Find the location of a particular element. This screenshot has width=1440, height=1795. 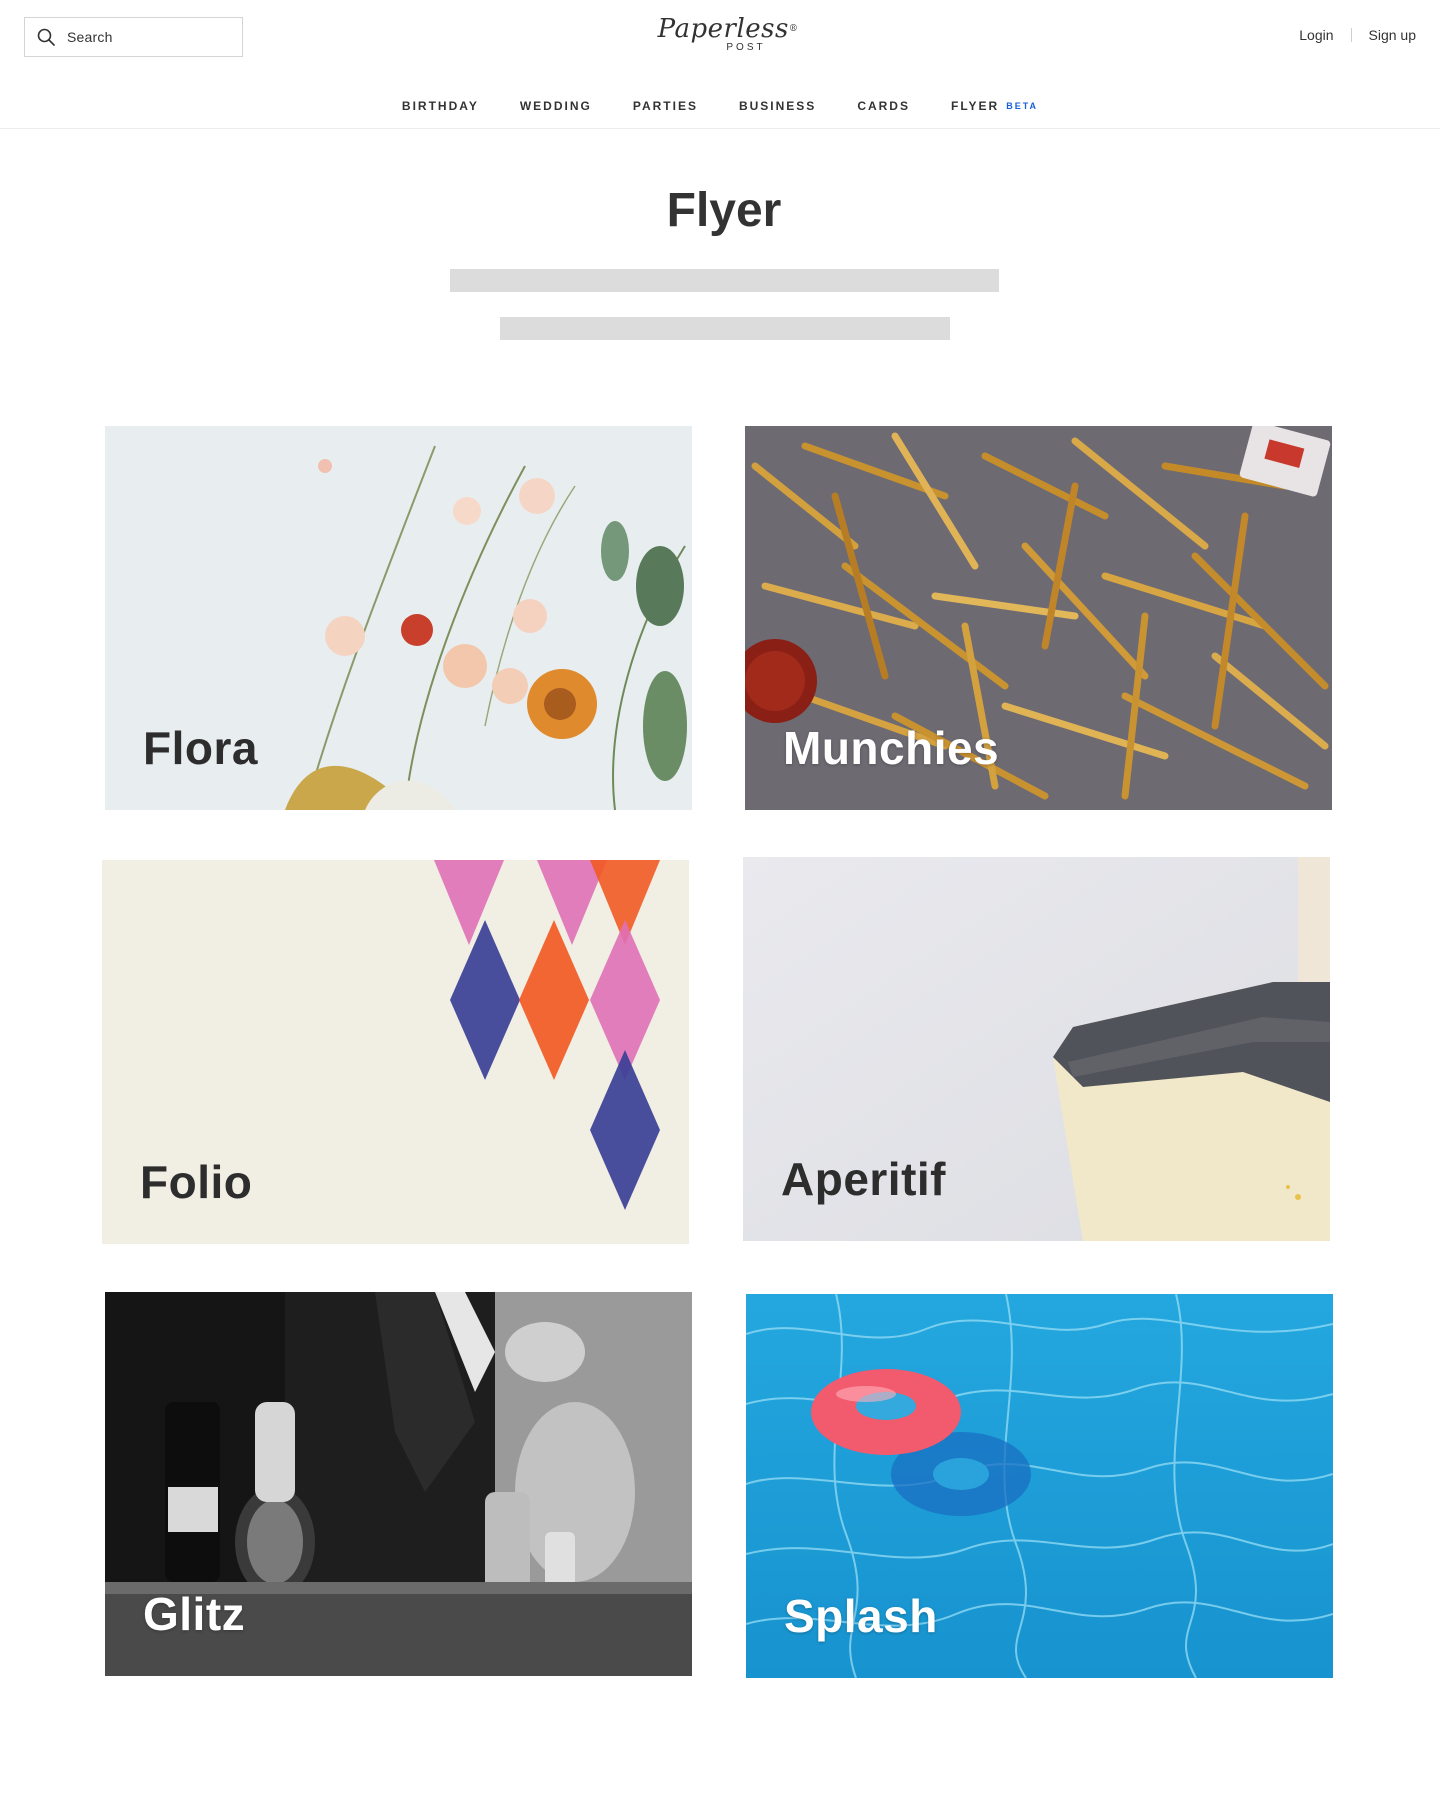

collection-title: Glitz is located at coordinates (194, 1614).